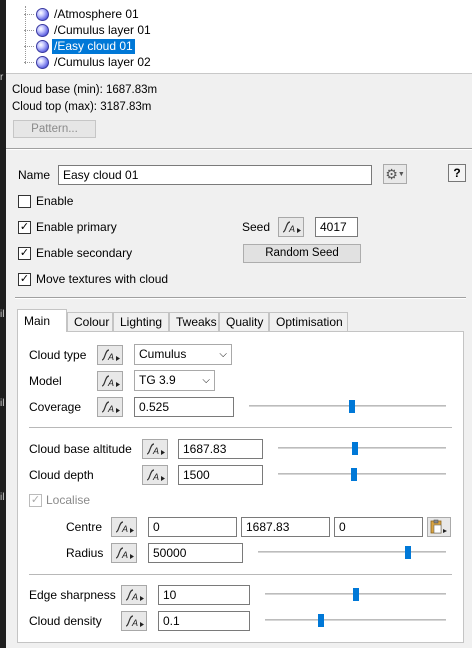 Image resolution: width=472 pixels, height=648 pixels. I want to click on enable-primary-checkbox: ✓, so click(24, 227).